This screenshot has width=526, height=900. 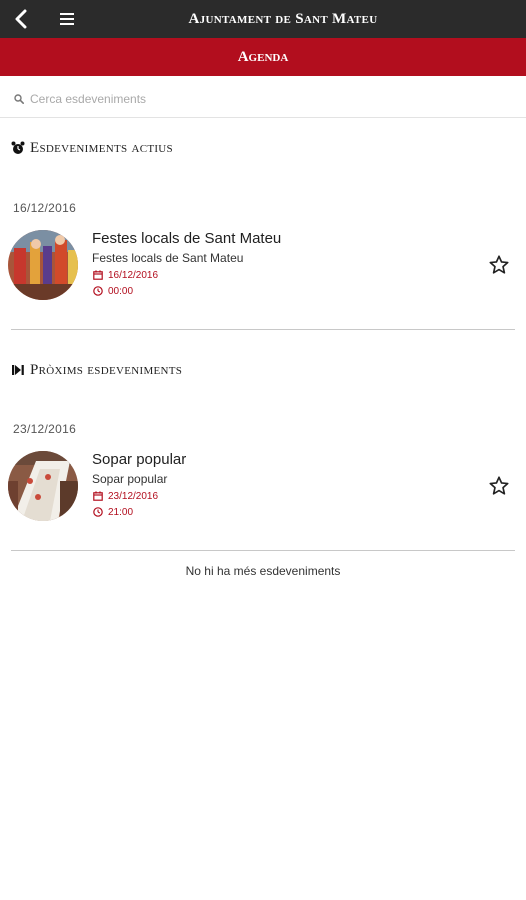 I want to click on section-title: Agenda, so click(x=263, y=57).